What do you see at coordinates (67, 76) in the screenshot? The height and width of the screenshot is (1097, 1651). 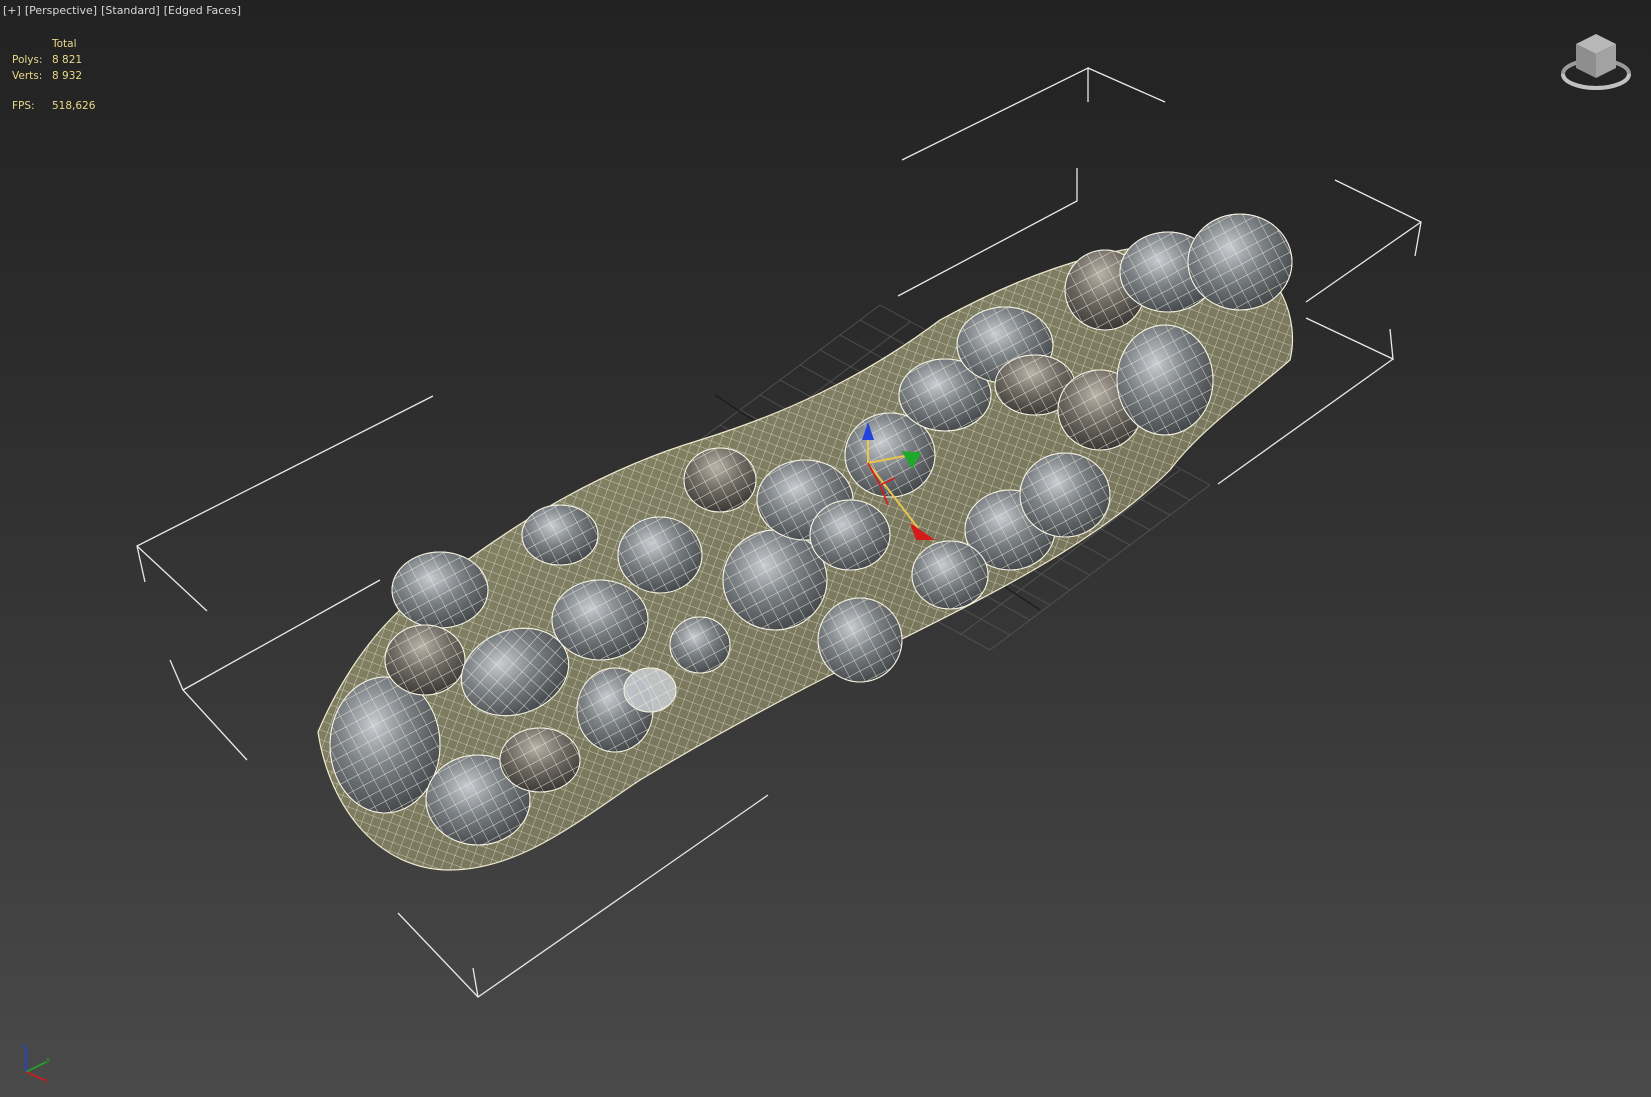 I see `verts-value: 8 932` at bounding box center [67, 76].